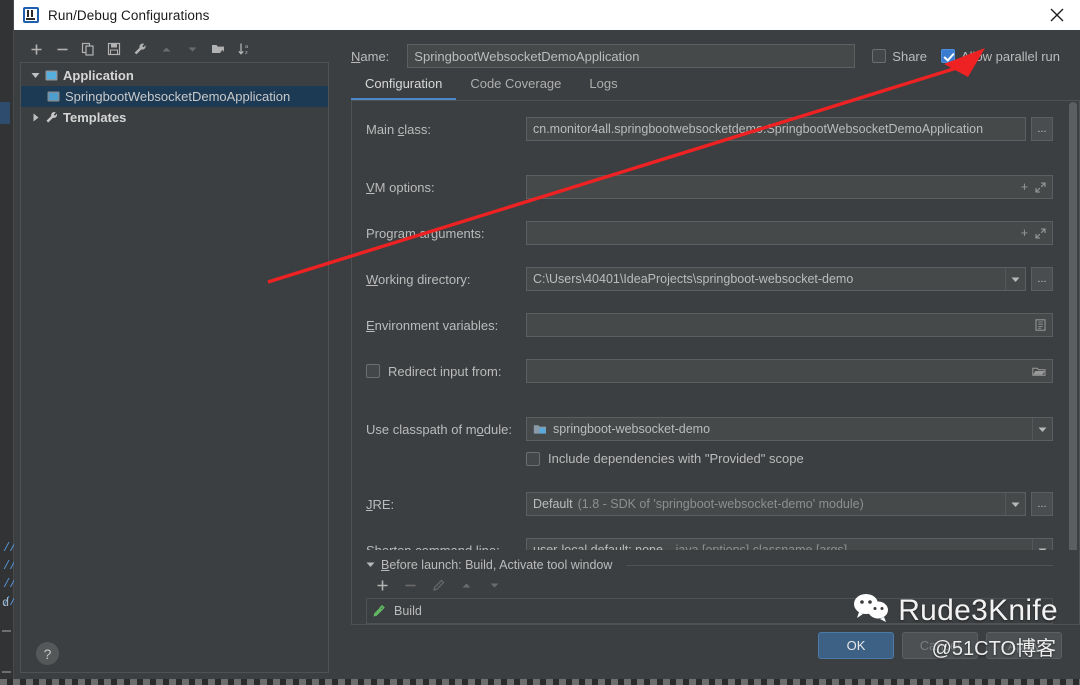 The image size is (1080, 685). I want to click on environment-variables-input, so click(789, 325).